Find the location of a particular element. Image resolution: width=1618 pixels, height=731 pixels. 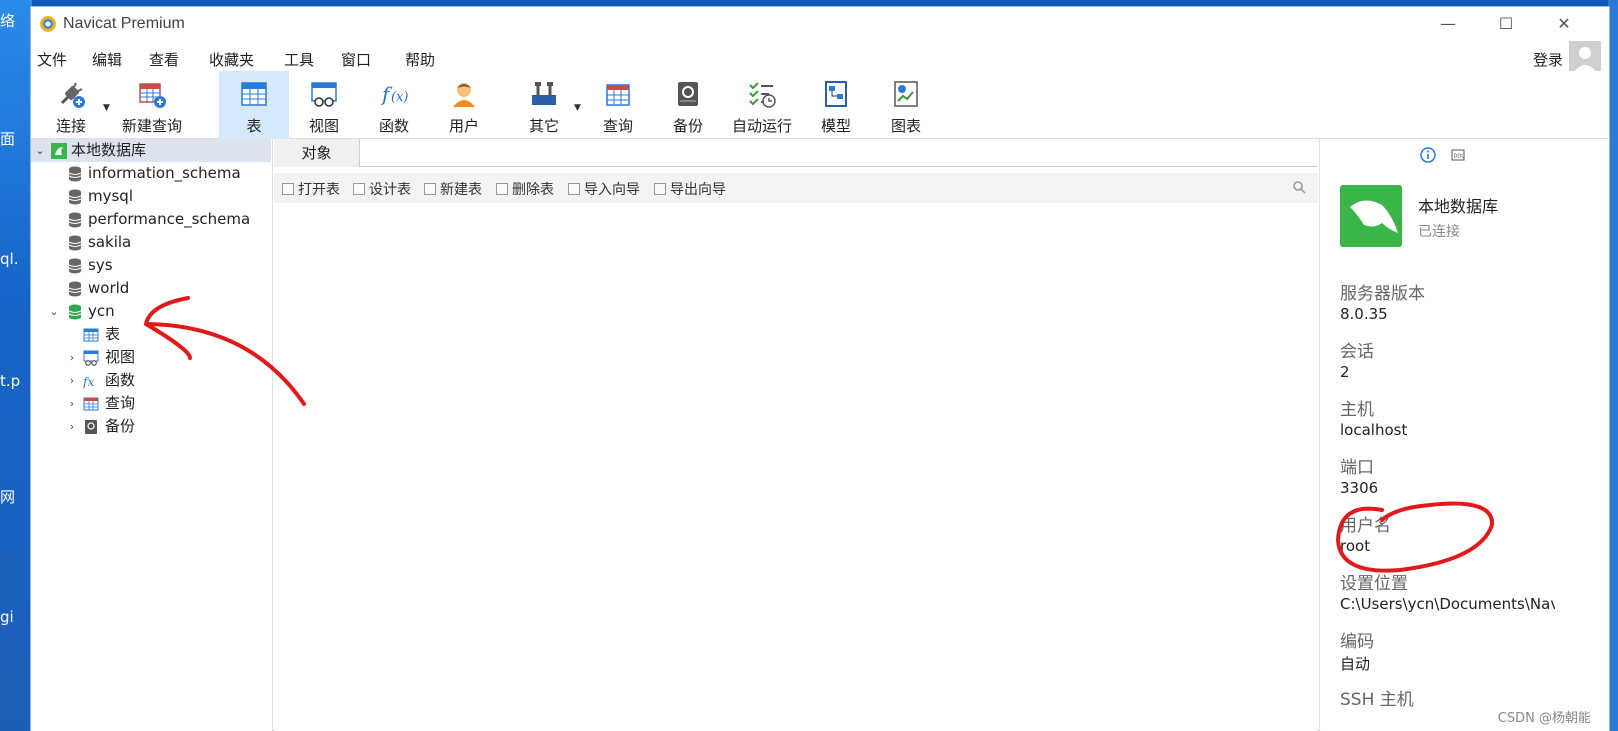

info-icon is located at coordinates (1428, 155).